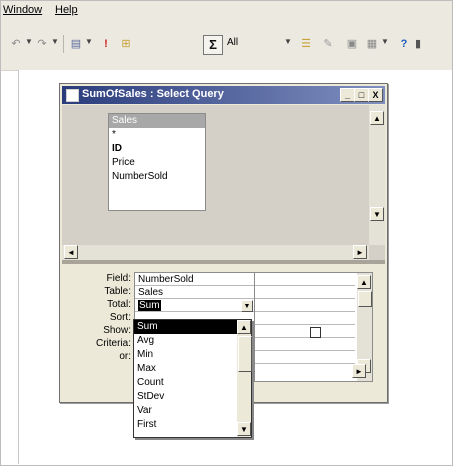 This screenshot has width=453, height=466. I want to click on menu-bar: Window Help, so click(226, 11).